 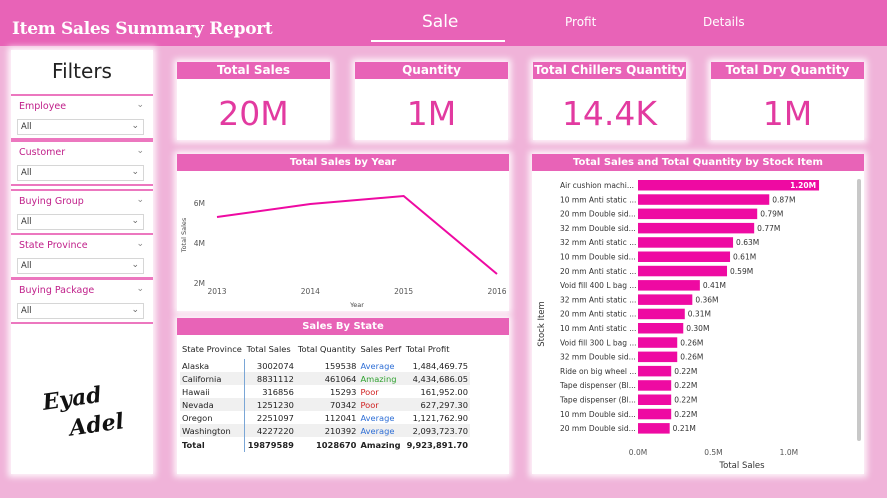 What do you see at coordinates (325, 404) in the screenshot?
I see `table-row: Nevada 1251230 70342 Poor 627,297.30` at bounding box center [325, 404].